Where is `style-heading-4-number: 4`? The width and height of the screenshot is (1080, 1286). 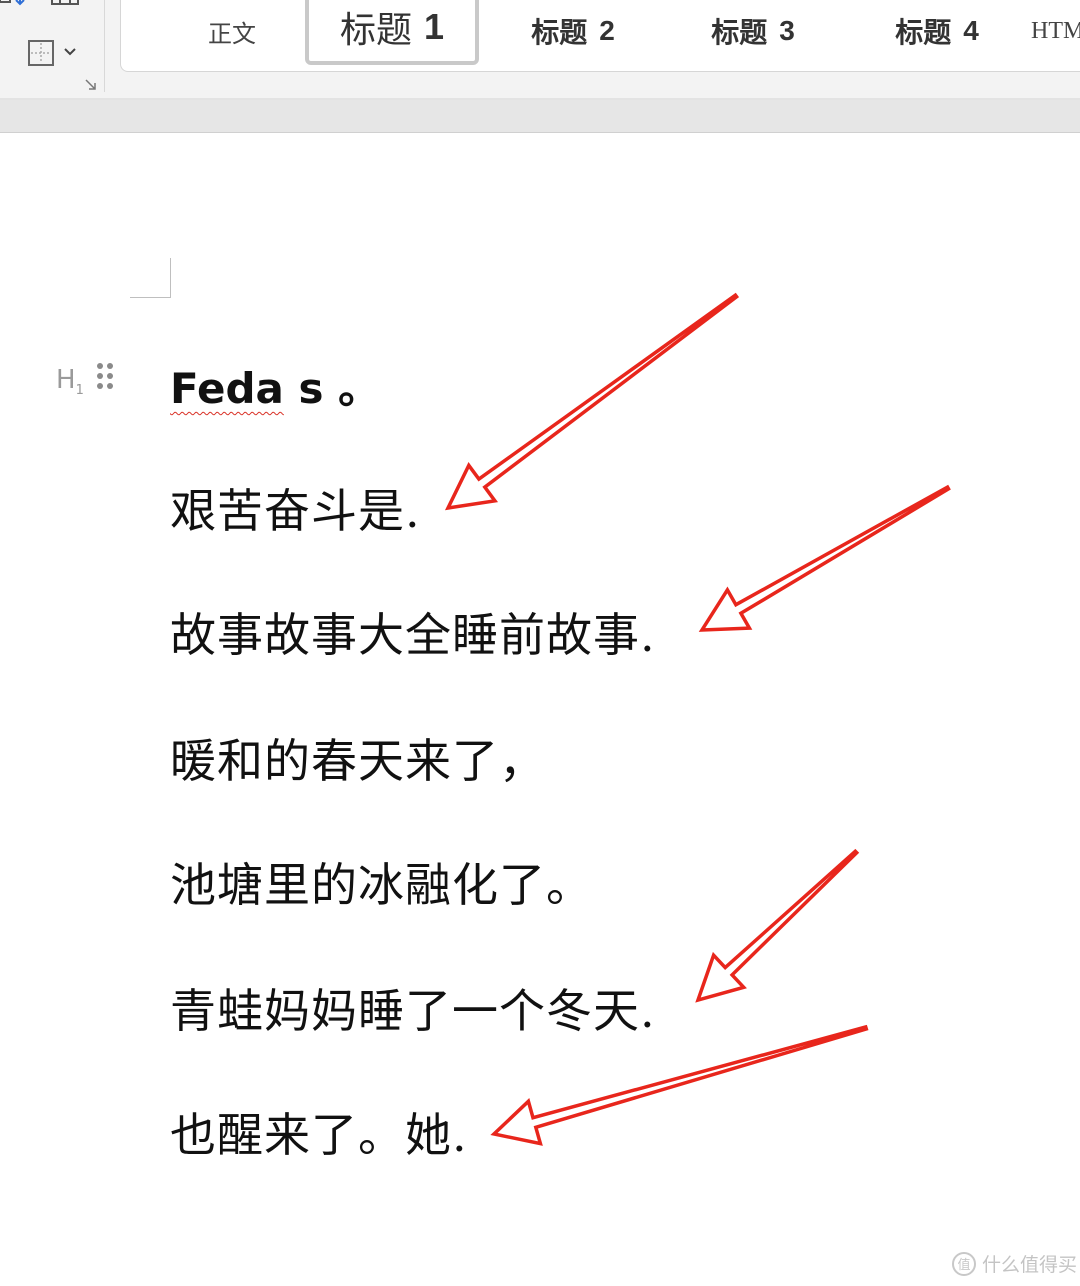 style-heading-4-number: 4 is located at coordinates (971, 30).